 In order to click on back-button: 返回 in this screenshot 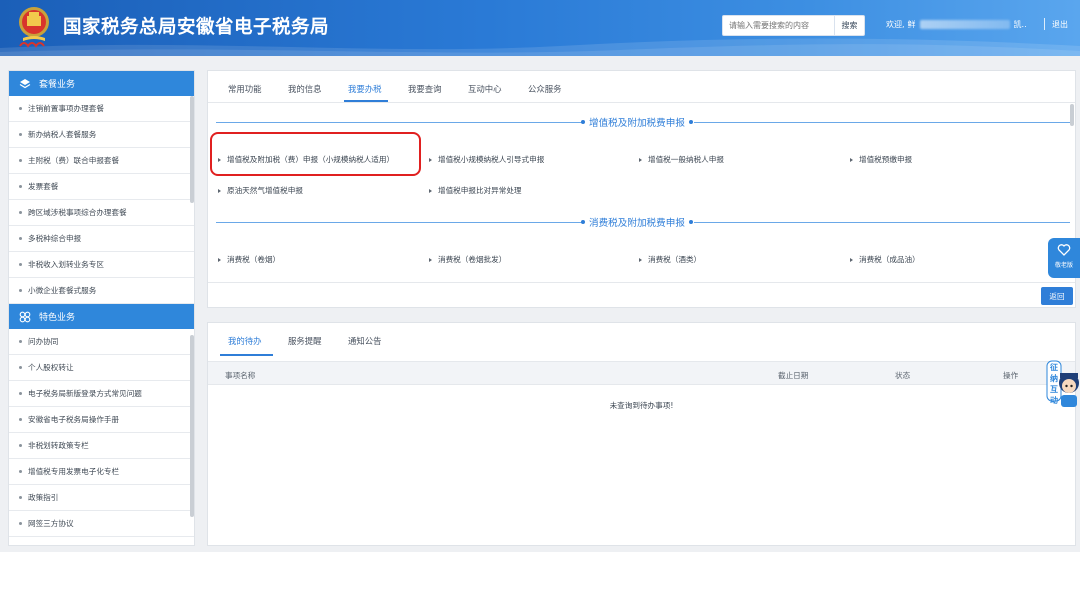, I will do `click(1057, 296)`.